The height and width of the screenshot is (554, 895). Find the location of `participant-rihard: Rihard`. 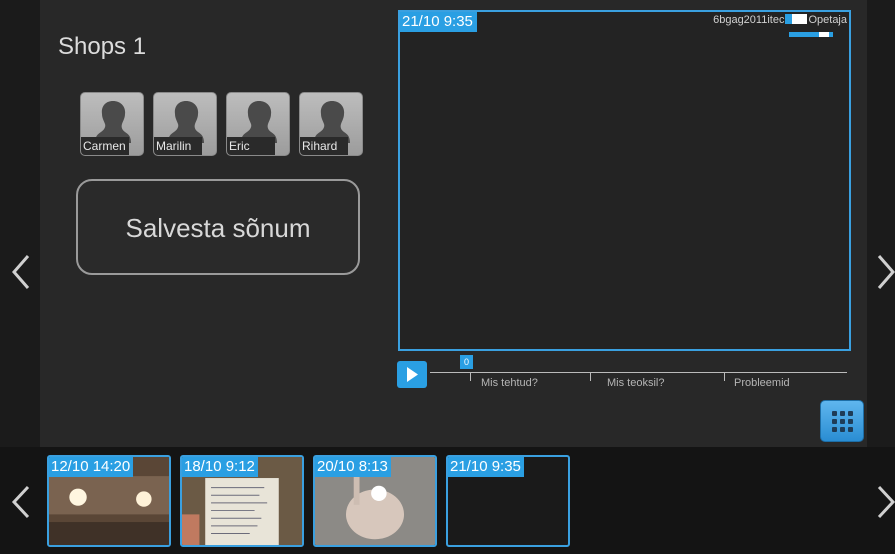

participant-rihard: Rihard is located at coordinates (331, 124).